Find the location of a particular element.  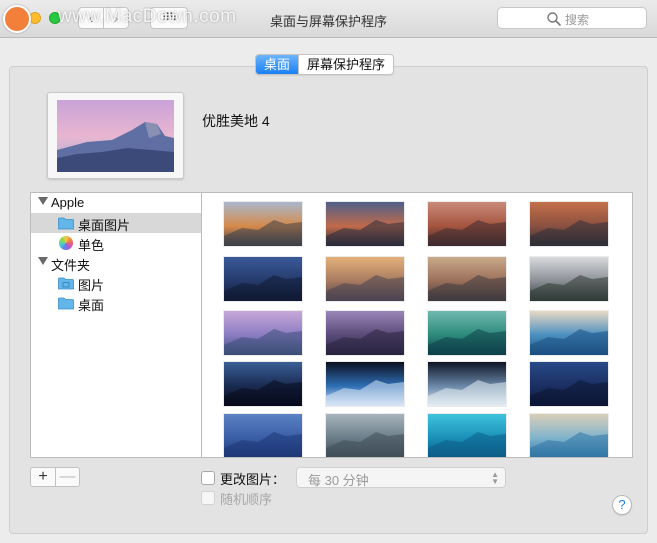

wallpaper-thumbnail-el-capitan-sunset is located at coordinates (263, 224).